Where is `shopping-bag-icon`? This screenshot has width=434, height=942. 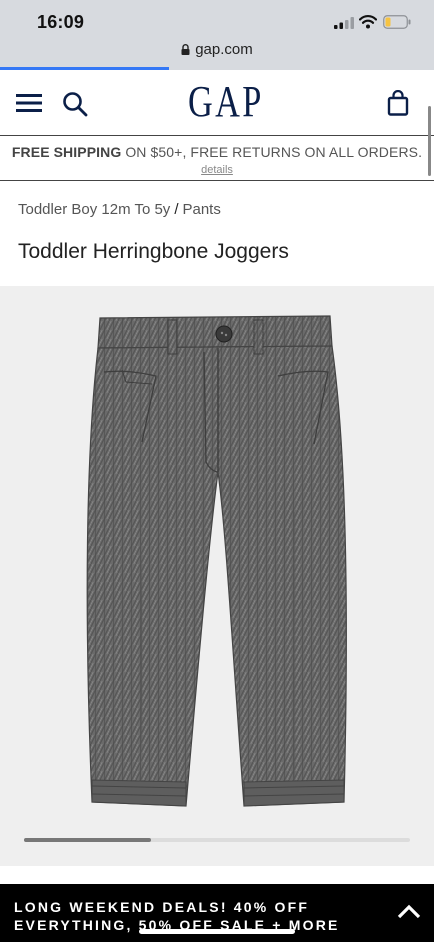 shopping-bag-icon is located at coordinates (398, 103).